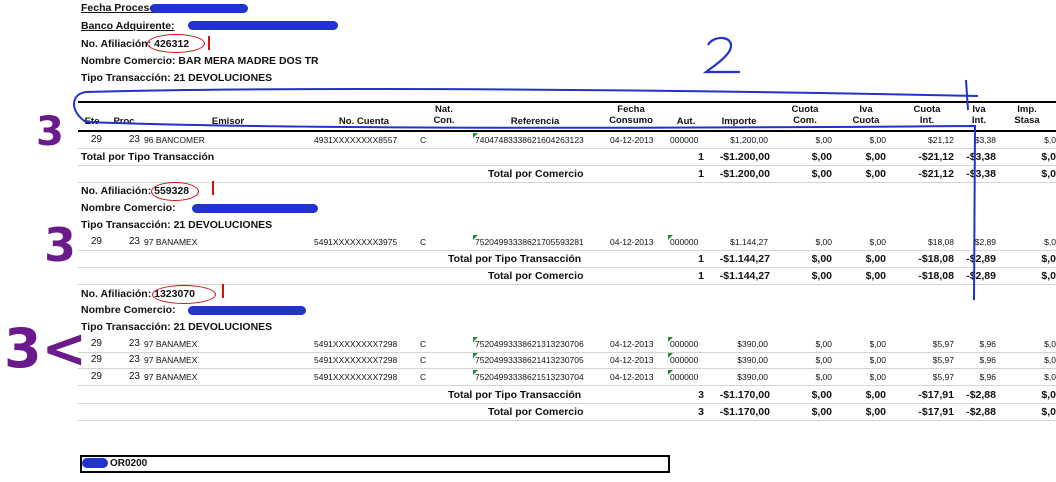  I want to click on annotation-number-three-arrow: 3<, so click(45, 348).